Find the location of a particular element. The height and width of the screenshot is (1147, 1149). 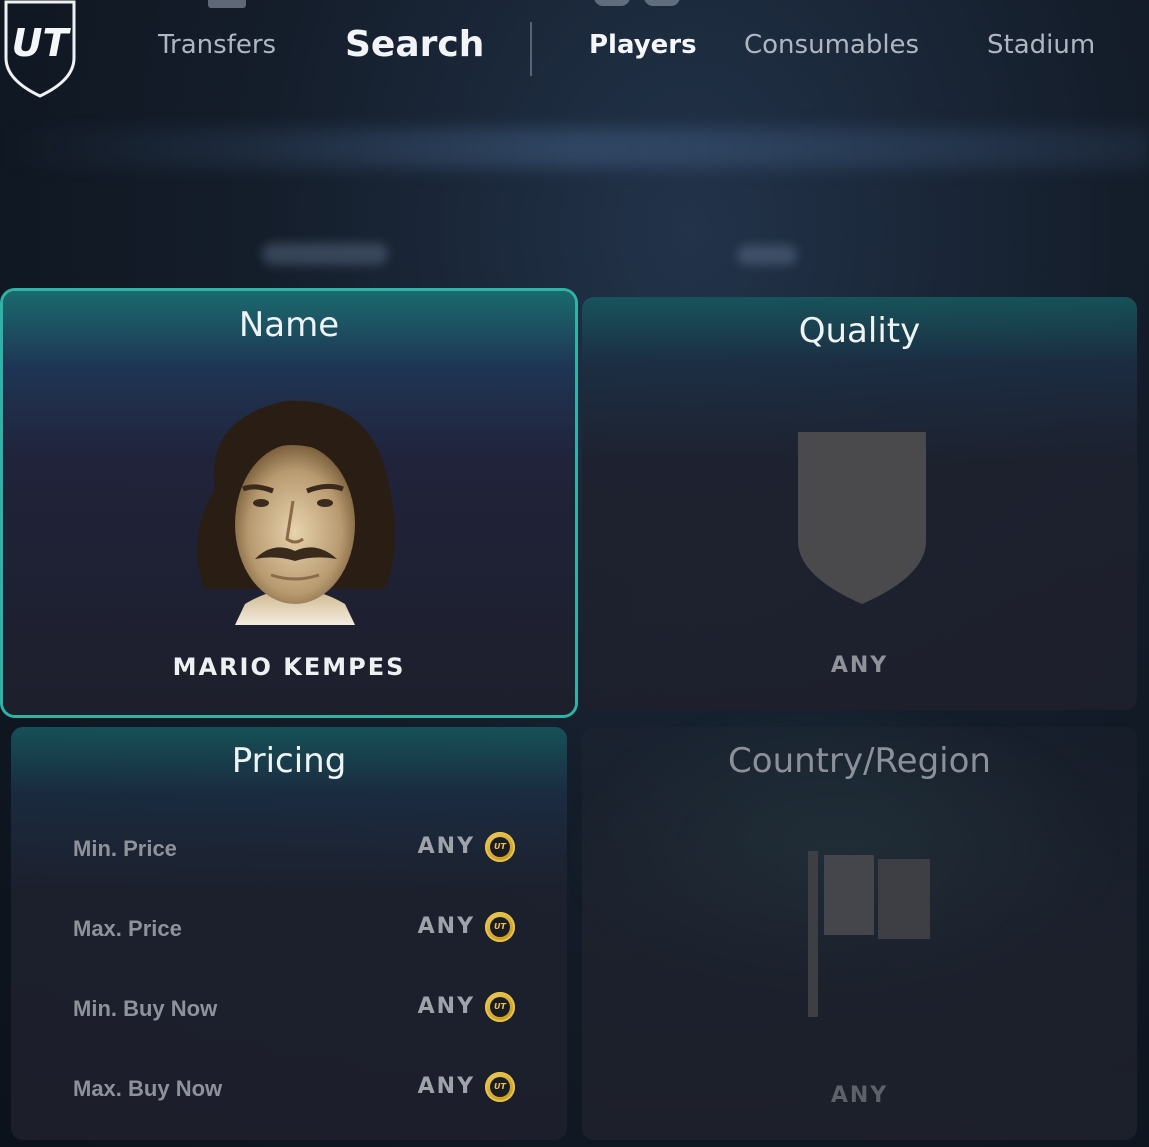

max-buy-now-value: ANY is located at coordinates (446, 1086).